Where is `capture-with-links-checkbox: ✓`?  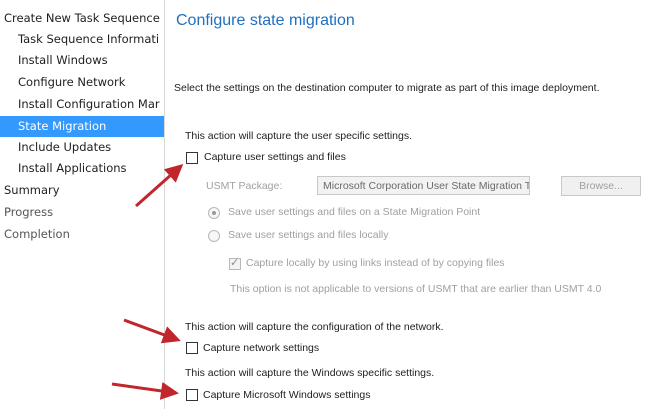 capture-with-links-checkbox: ✓ is located at coordinates (235, 263).